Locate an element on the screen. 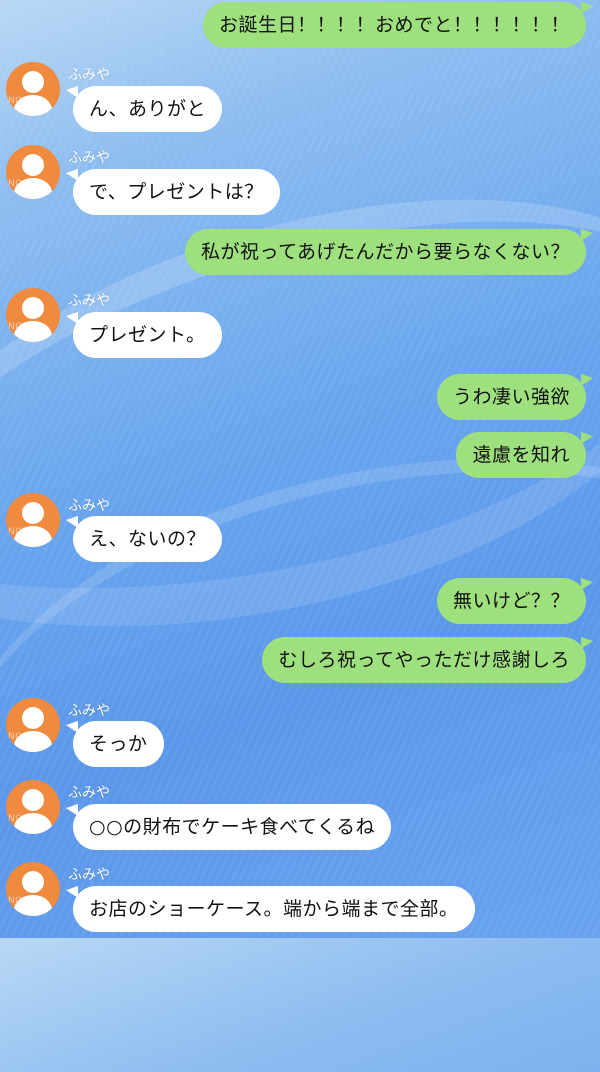 Image resolution: width=600 pixels, height=1072 pixels. received-message-bubble: ○○の財布でケーキ食べてくるね is located at coordinates (232, 827).